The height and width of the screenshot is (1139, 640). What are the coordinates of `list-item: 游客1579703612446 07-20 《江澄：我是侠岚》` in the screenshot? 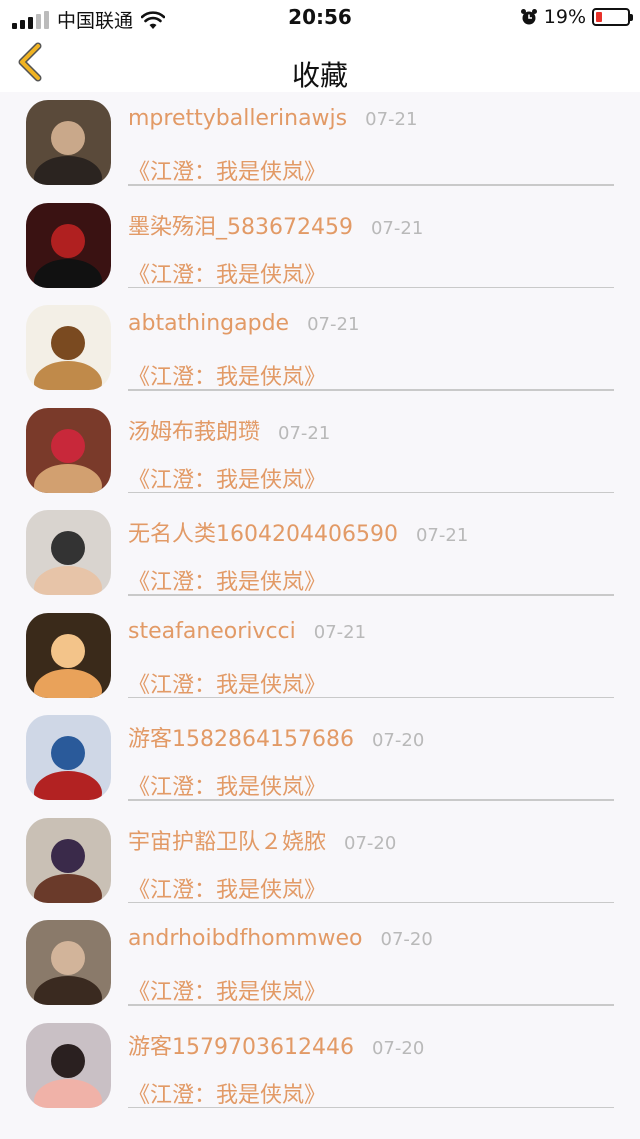 It's located at (320, 1066).